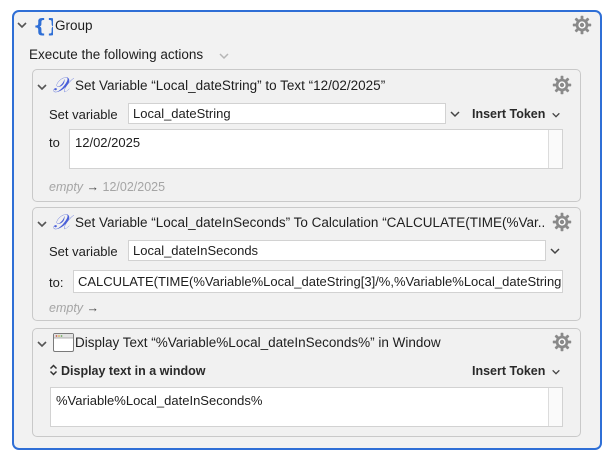  I want to click on action1-to-label: to, so click(54, 142).